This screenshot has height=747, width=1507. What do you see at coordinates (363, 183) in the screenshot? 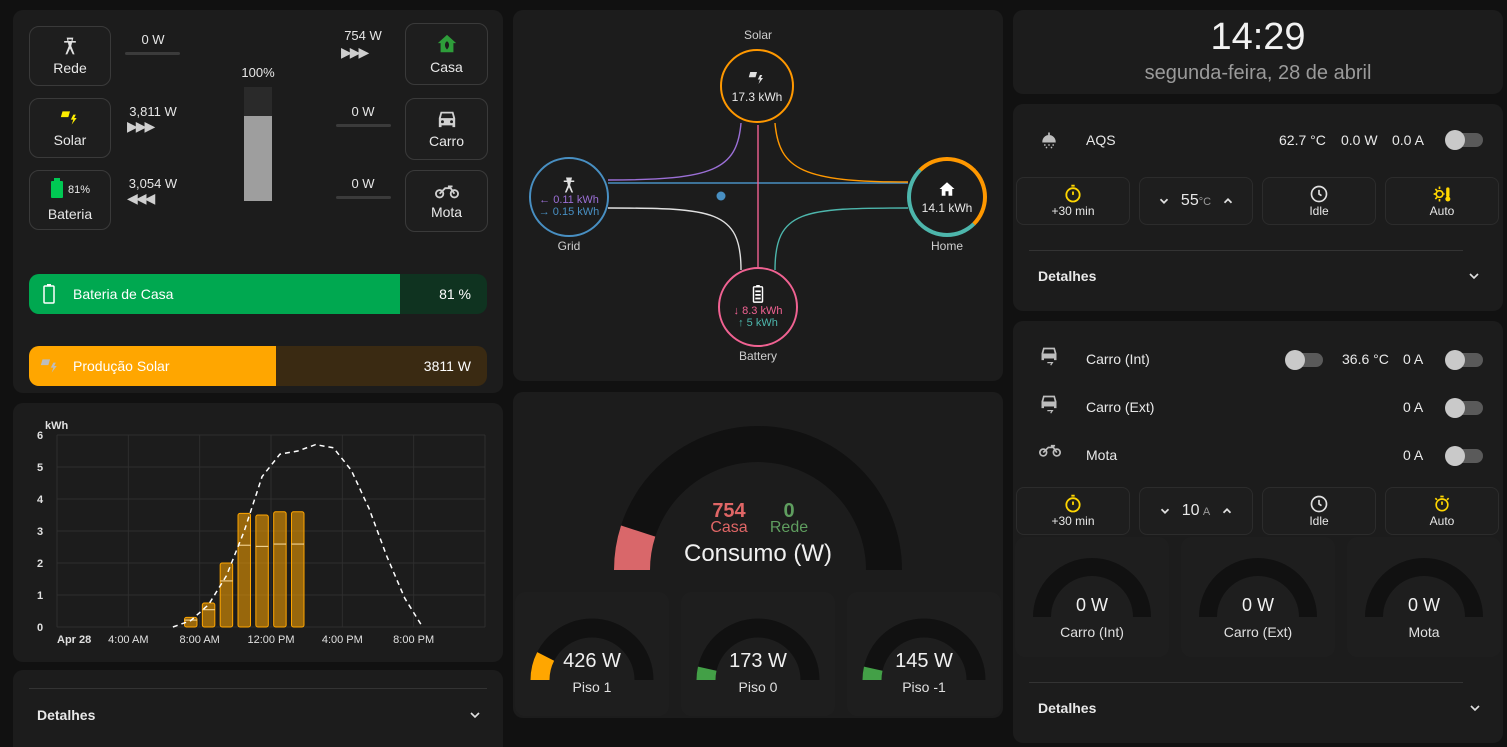
I see `moto-flow-value: 0 W` at bounding box center [363, 183].